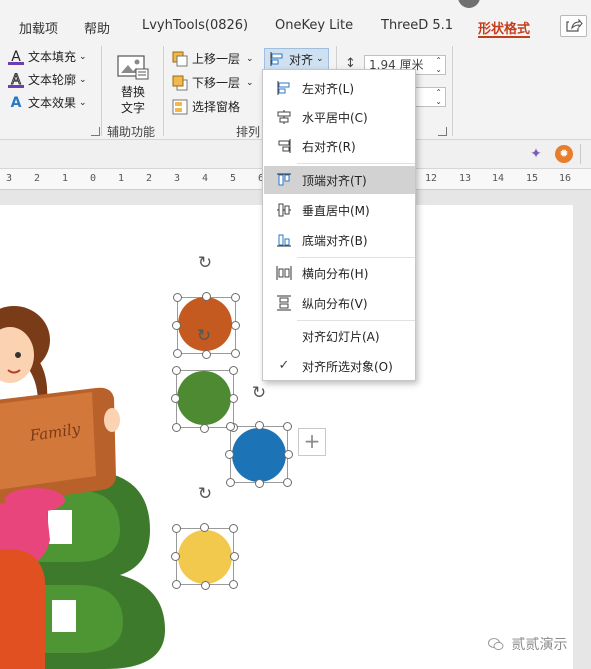  What do you see at coordinates (195, 25) in the screenshot?
I see `tab-lvyhtools: LvyhTools(0826)` at bounding box center [195, 25].